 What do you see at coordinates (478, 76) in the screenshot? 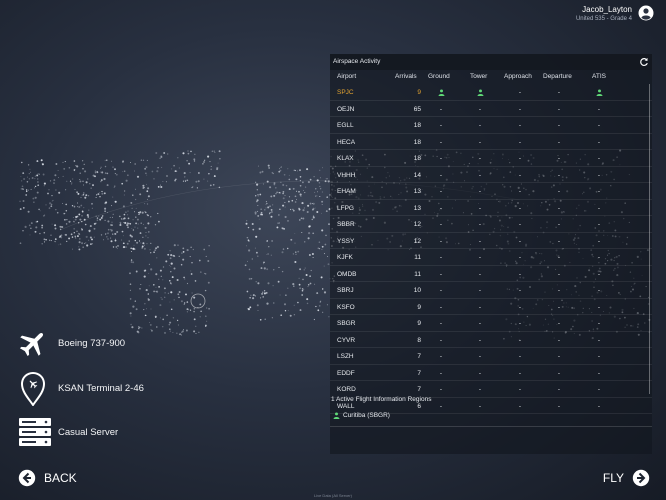
I see `col-tower: Tower` at bounding box center [478, 76].